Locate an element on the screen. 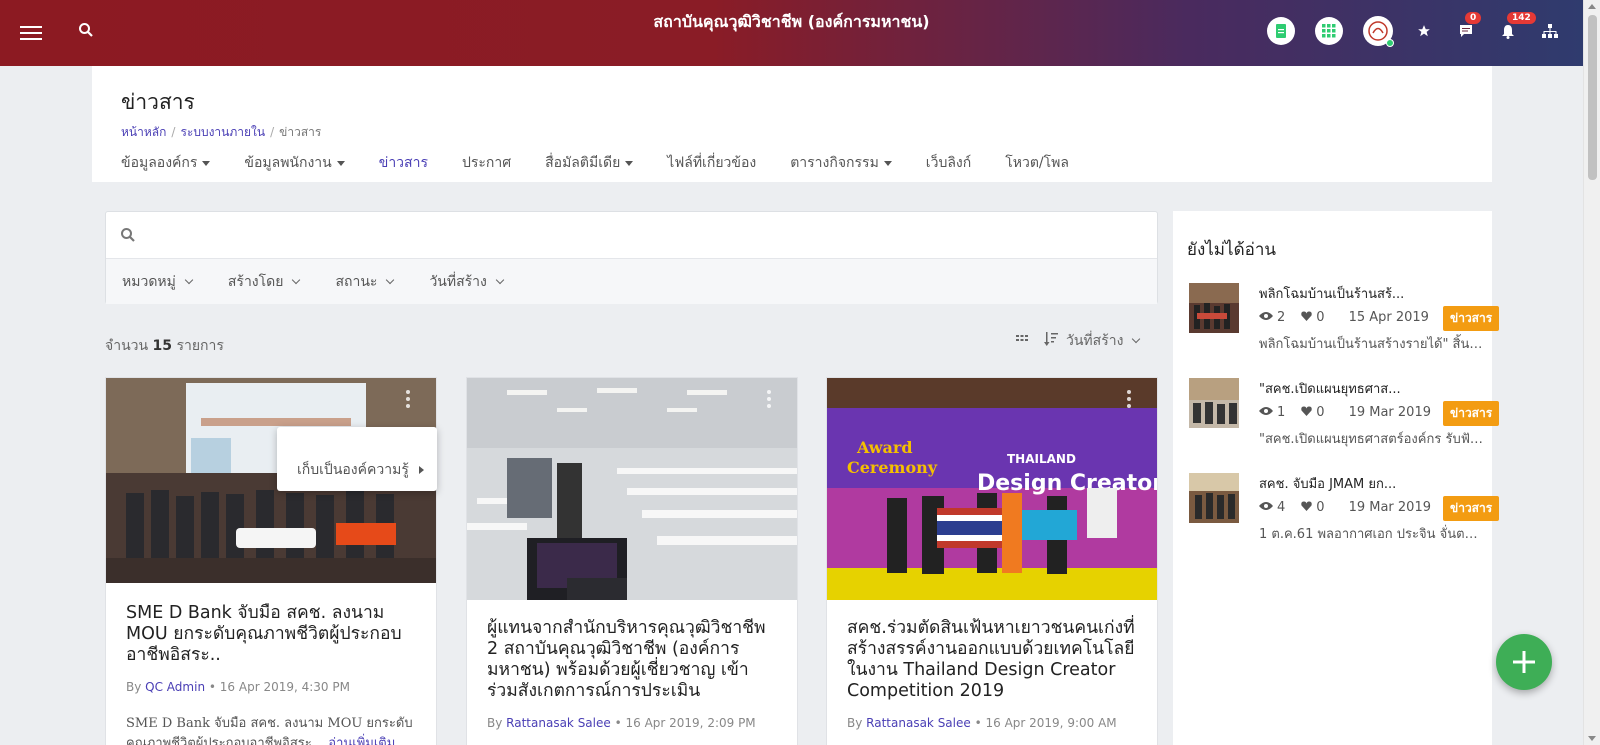 The height and width of the screenshot is (745, 1600). breadcrumb-home: หน้าหลัก is located at coordinates (143, 132).